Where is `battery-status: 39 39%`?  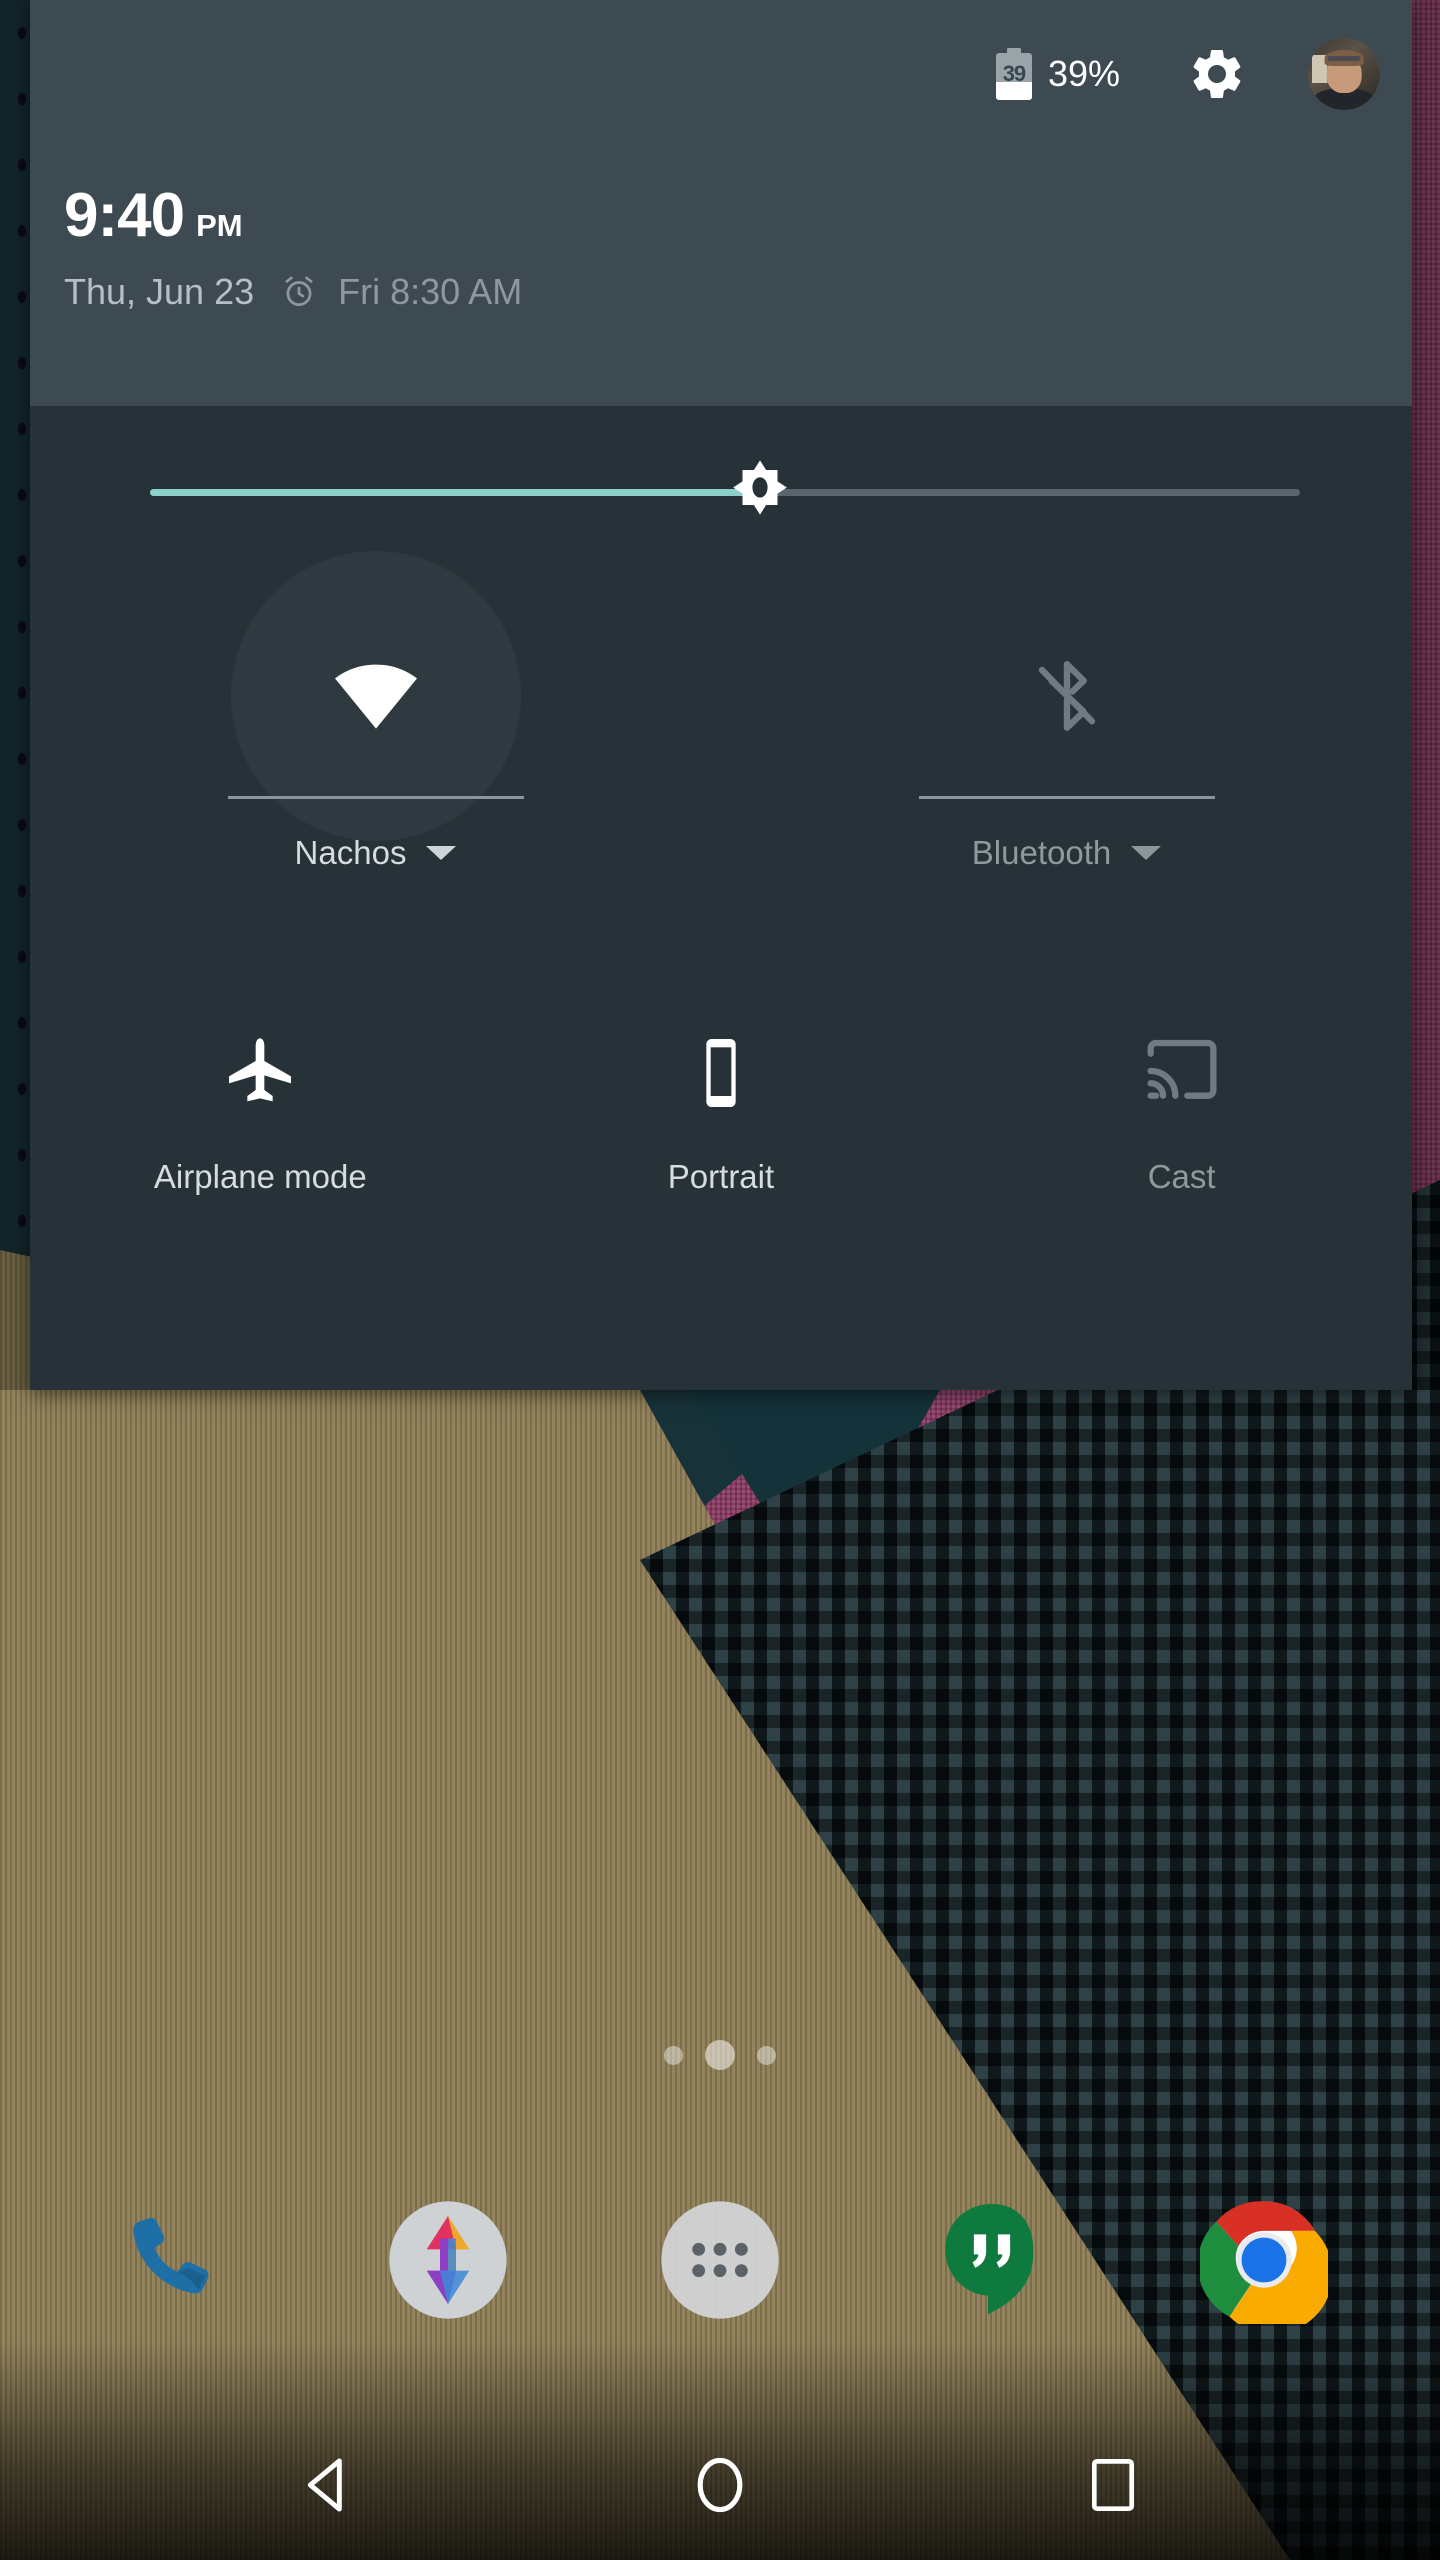 battery-status: 39 39% is located at coordinates (1057, 74).